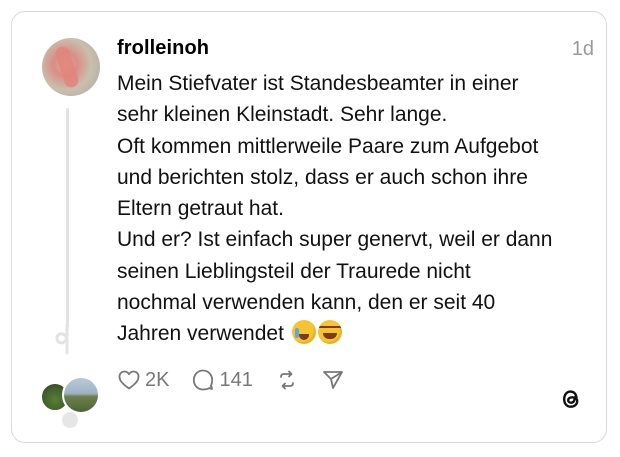 The height and width of the screenshot is (457, 620). What do you see at coordinates (129, 380) in the screenshot?
I see `heart-icon` at bounding box center [129, 380].